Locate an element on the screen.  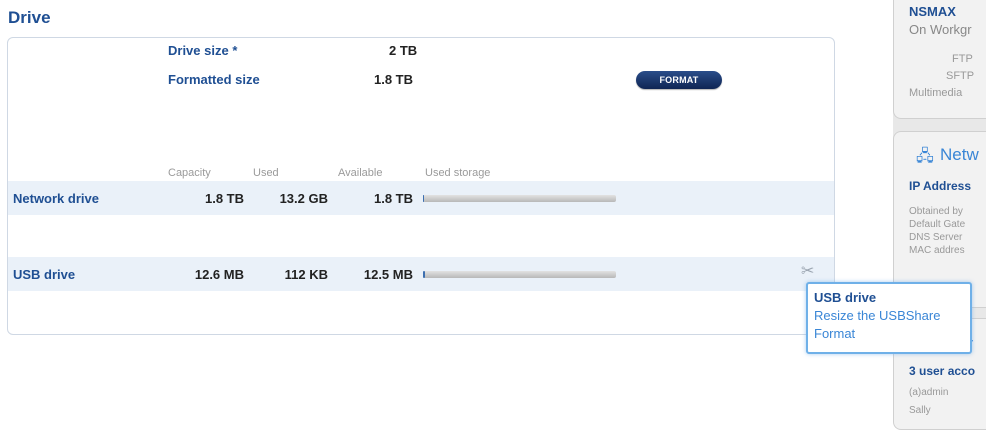
network-title: Netw is located at coordinates (959, 154).